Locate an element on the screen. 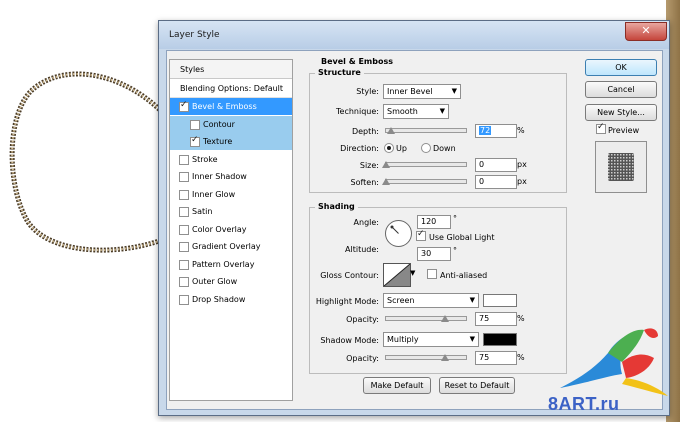 This screenshot has height=422, width=680. gloss-contour-label: Gloss Contour: is located at coordinates (349, 275).